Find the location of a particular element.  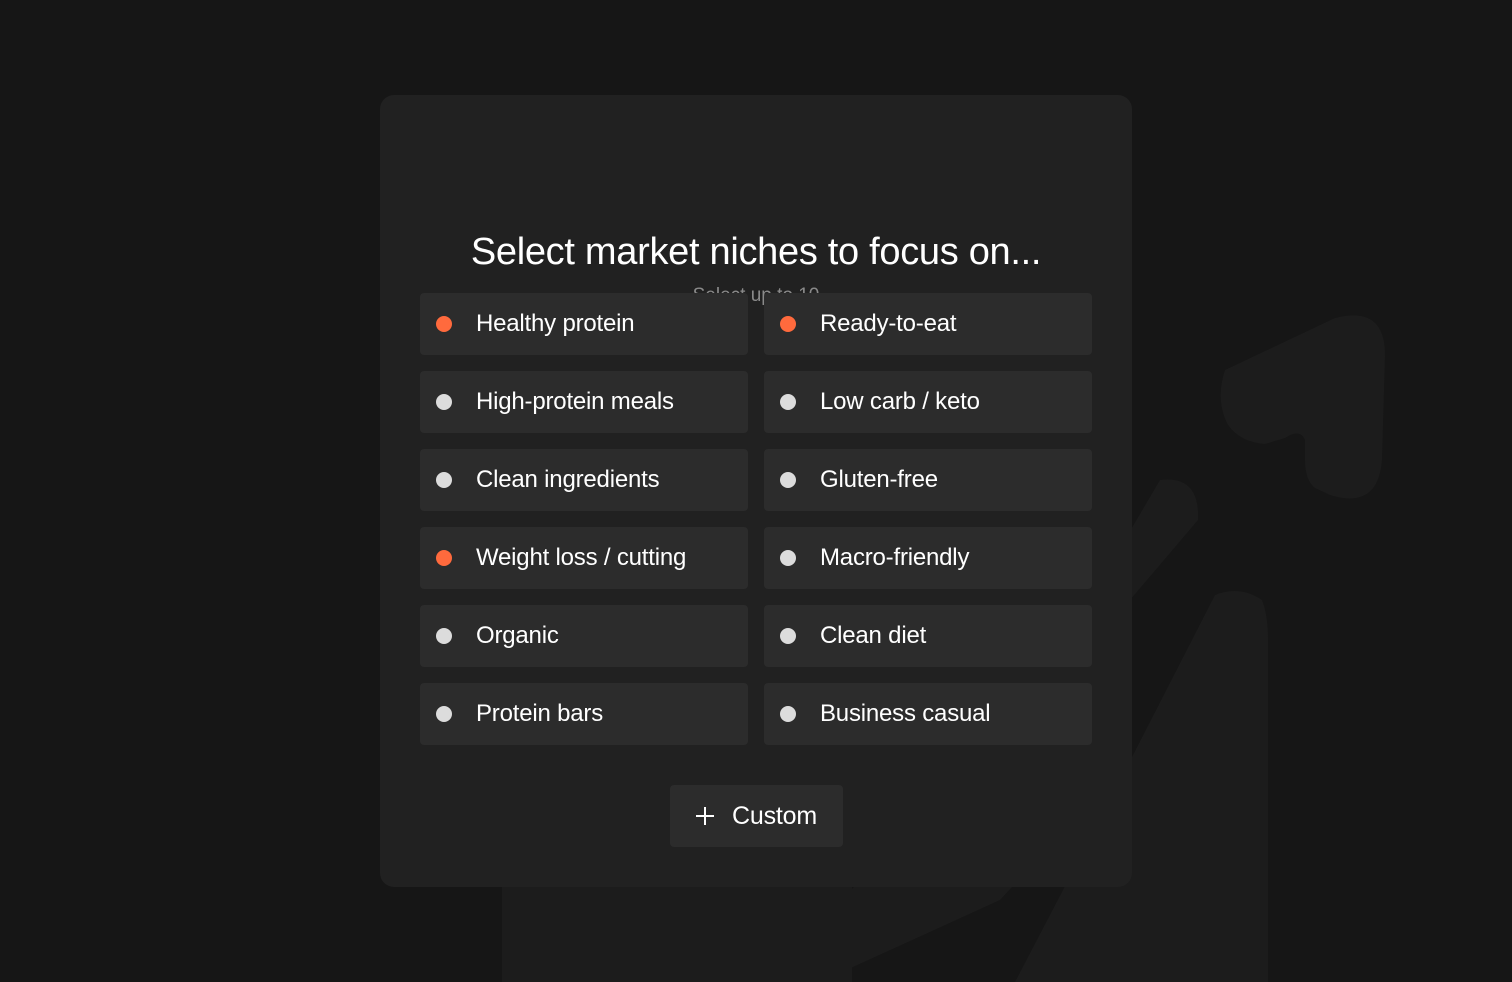

niche-option-business-casual: Business casual is located at coordinates (928, 714).